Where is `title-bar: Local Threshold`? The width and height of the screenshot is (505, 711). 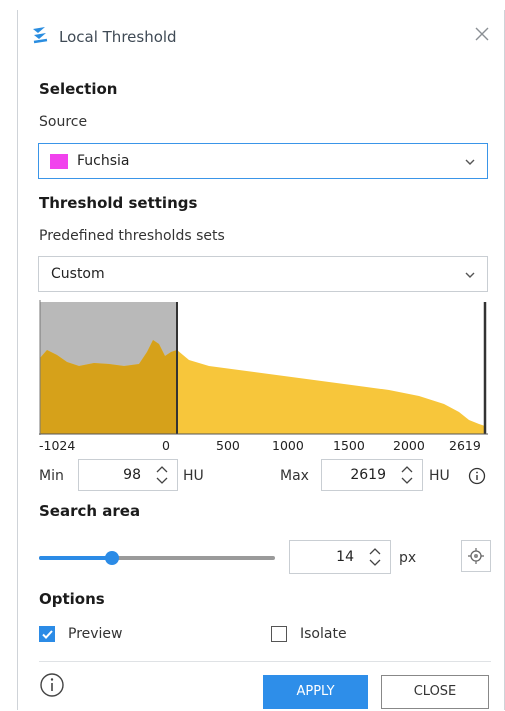
title-bar: Local Threshold is located at coordinates (261, 39).